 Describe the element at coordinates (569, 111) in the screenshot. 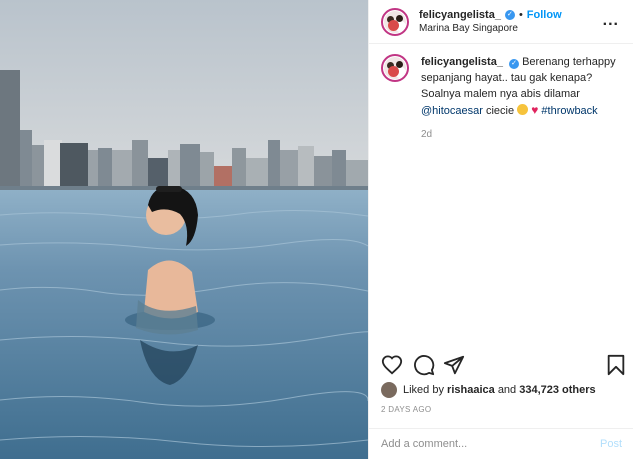

I see `hashtag-link: #throwback` at that location.